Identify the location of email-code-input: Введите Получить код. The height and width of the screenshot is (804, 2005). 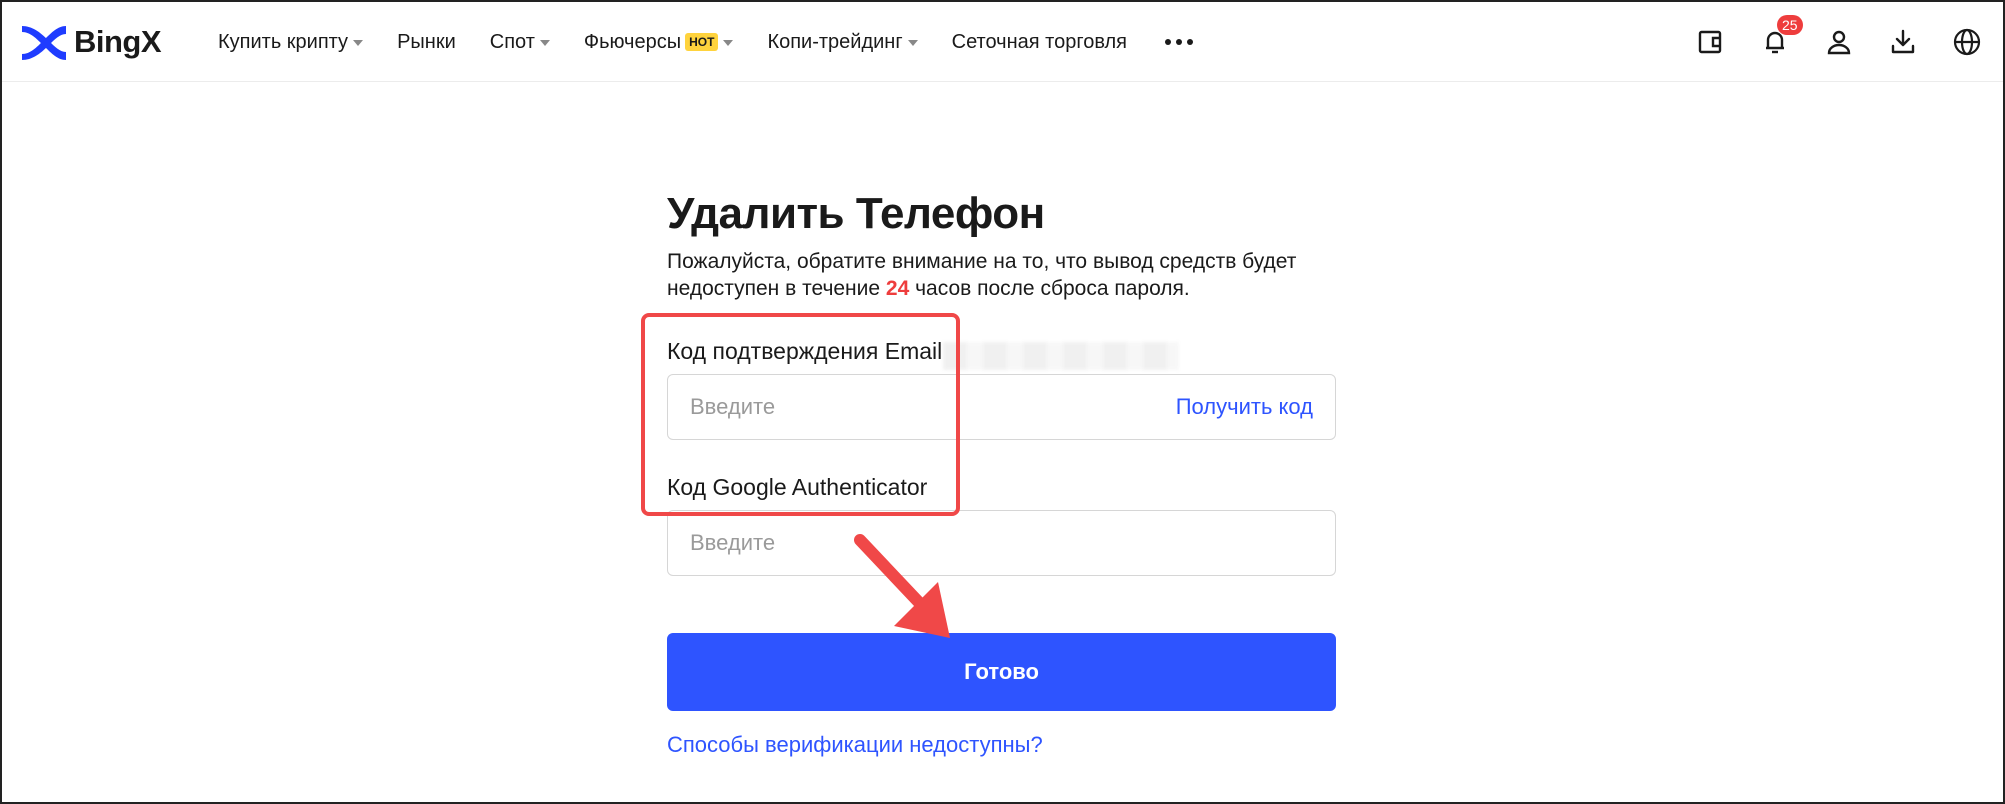
(1001, 407).